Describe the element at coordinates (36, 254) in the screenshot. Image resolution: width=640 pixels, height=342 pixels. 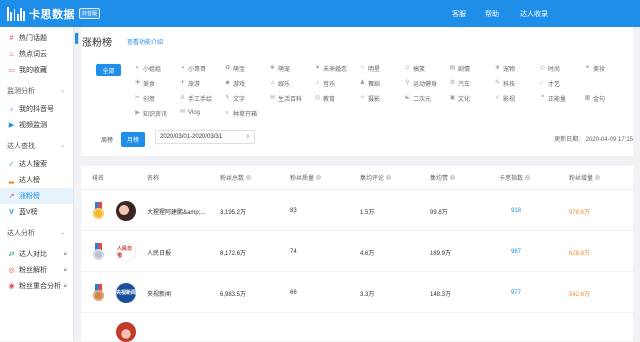
I see `sidebar-item-compare: ⇄ 达人对比 🔒︎` at that location.